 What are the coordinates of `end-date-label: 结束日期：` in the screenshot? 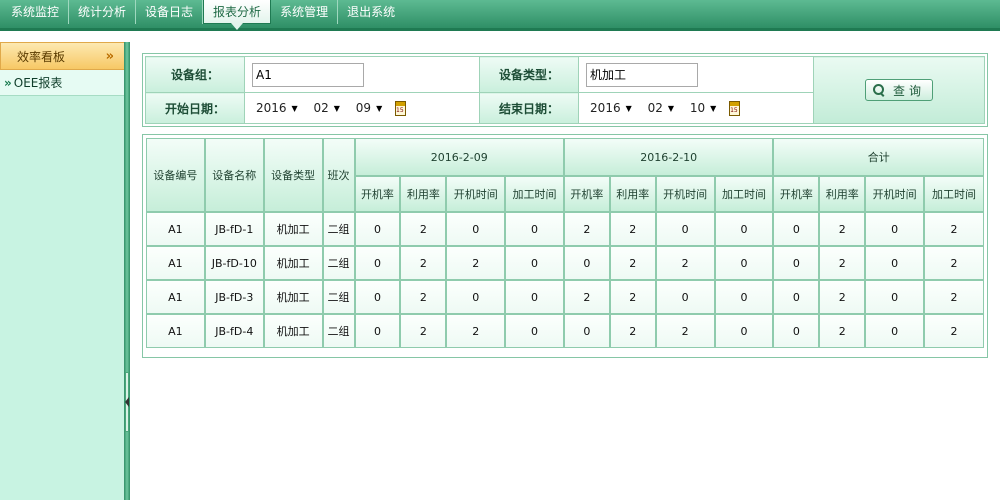 It's located at (529, 108).